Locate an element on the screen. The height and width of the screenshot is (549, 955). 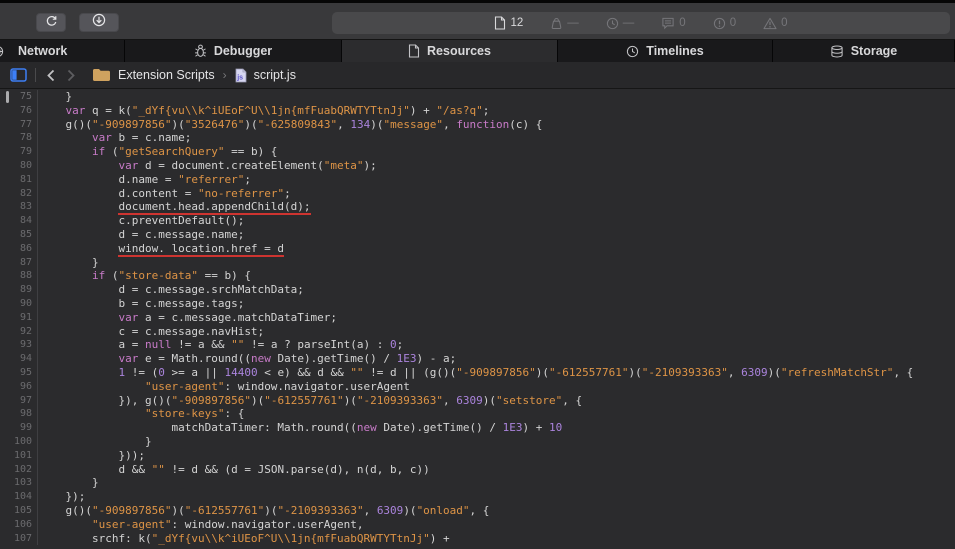
line-number: 105 is located at coordinates (19, 510).